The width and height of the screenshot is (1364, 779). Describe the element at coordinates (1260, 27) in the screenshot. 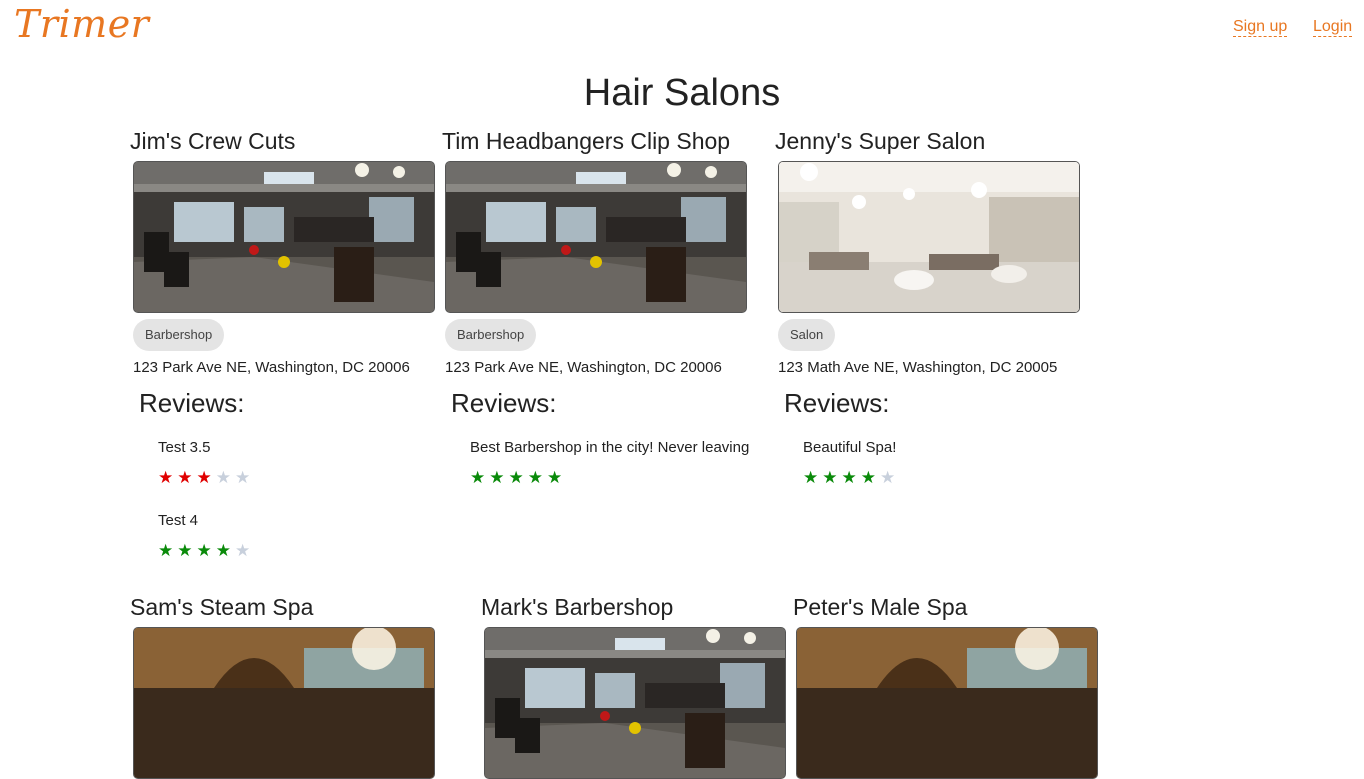

I see `signup-link: Sign up` at that location.